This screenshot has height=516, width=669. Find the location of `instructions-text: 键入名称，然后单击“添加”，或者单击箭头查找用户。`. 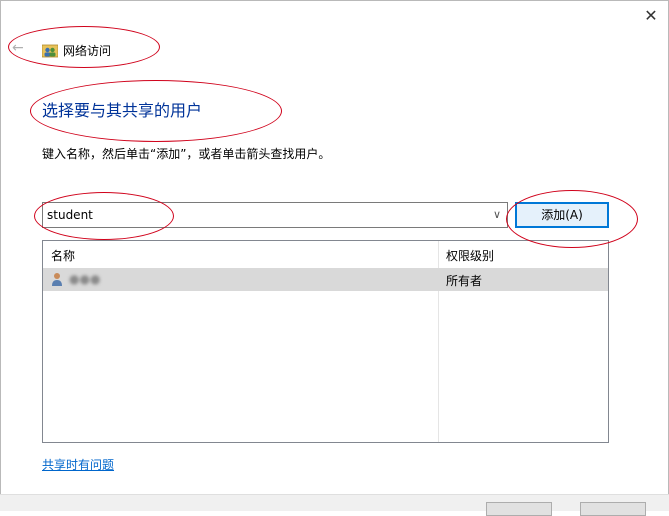

instructions-text: 键入名称，然后单击“添加”，或者单击箭头查找用户。 is located at coordinates (186, 154).